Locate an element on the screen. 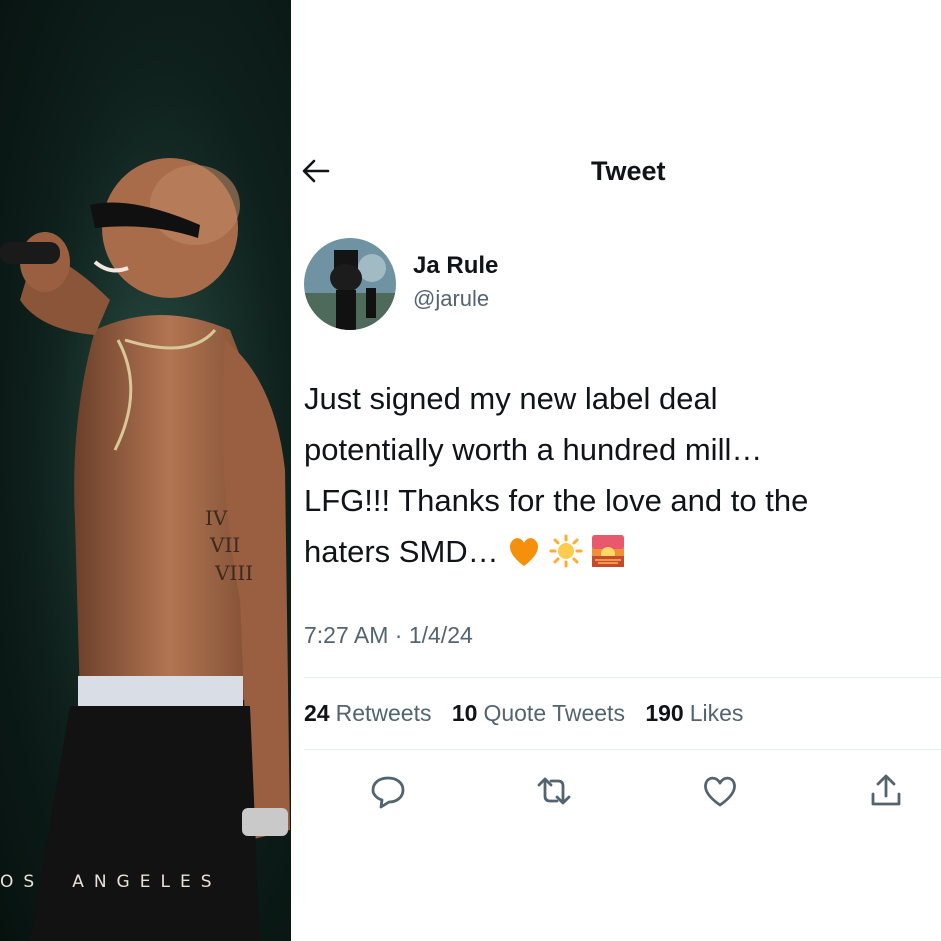 The height and width of the screenshot is (941, 941). quote-tweets-stat: 10 Quote Tweets is located at coordinates (538, 713).